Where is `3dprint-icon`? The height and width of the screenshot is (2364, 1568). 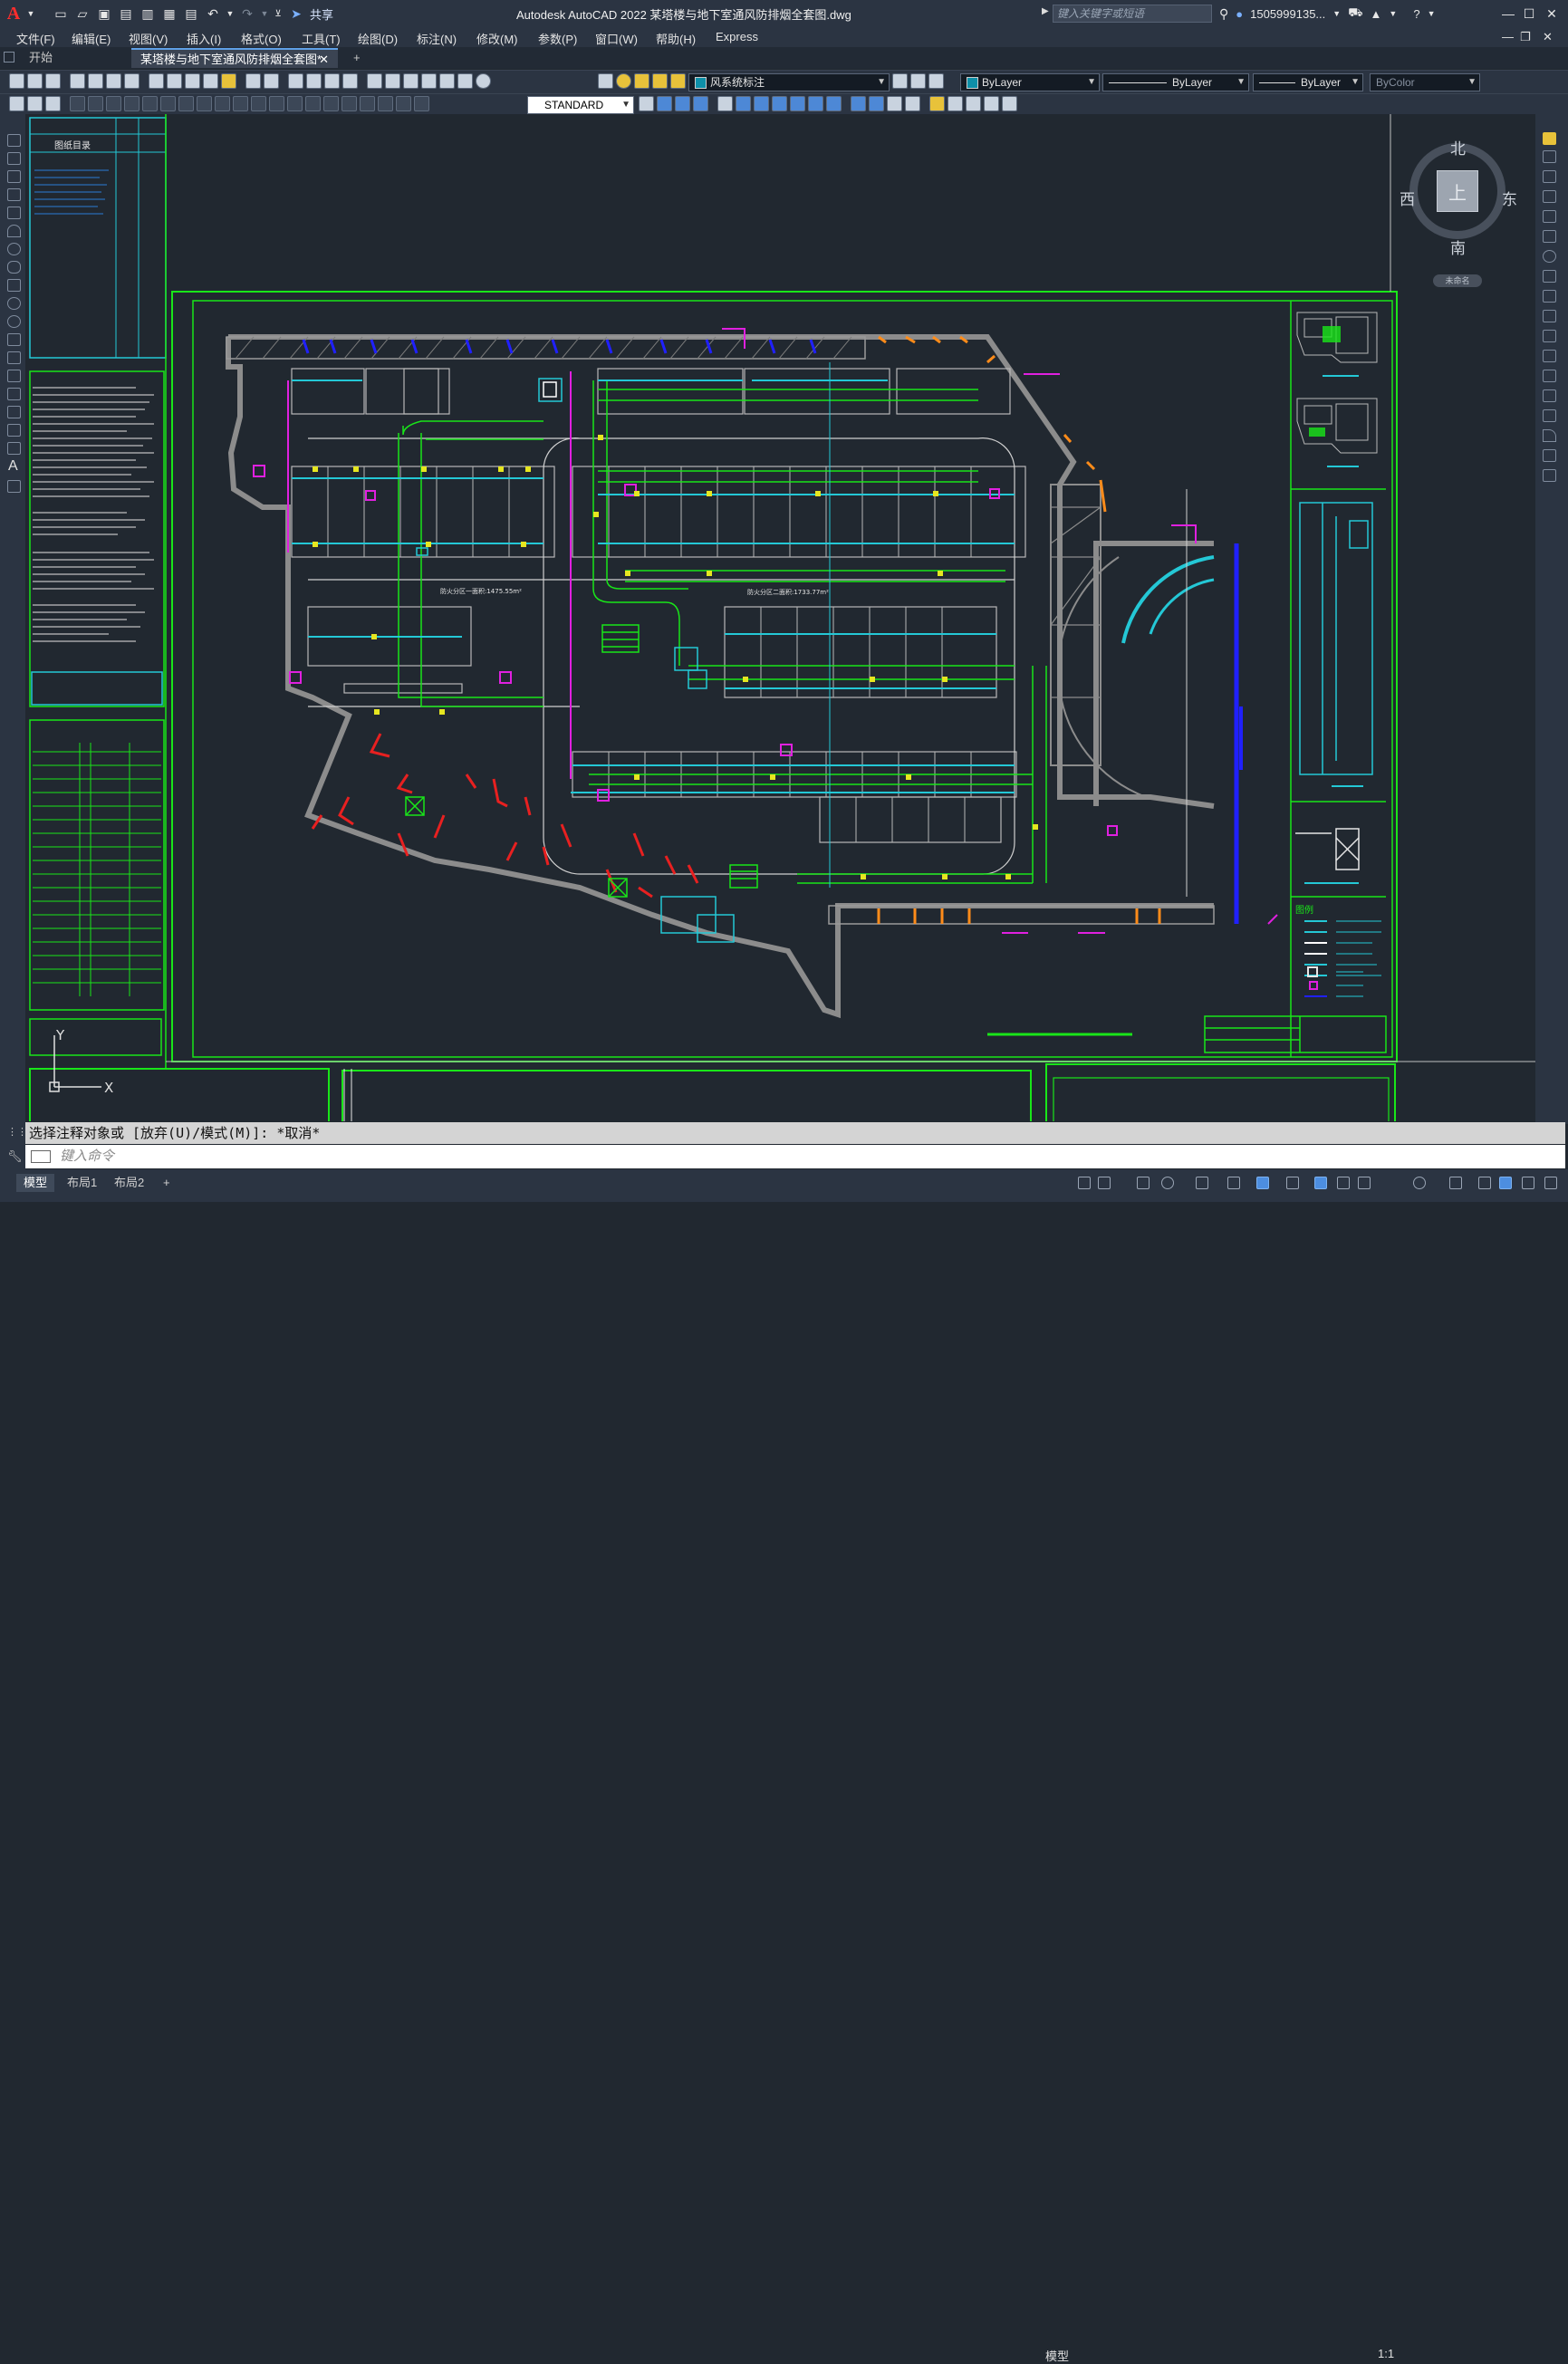 3dprint-icon is located at coordinates (131, 81).